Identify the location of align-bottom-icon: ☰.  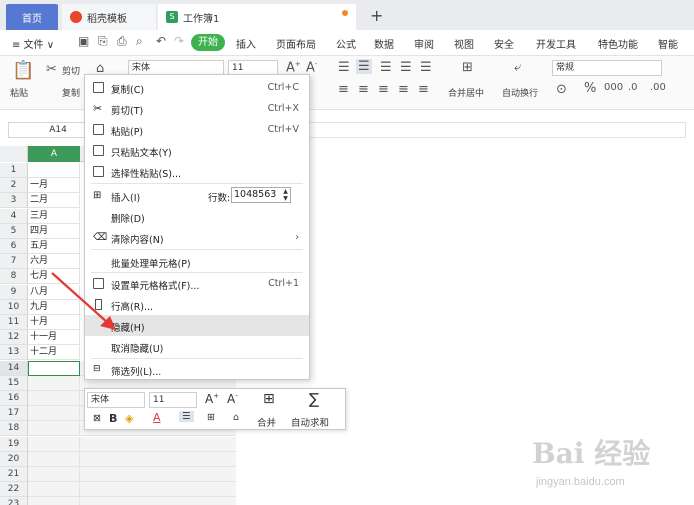
(386, 67).